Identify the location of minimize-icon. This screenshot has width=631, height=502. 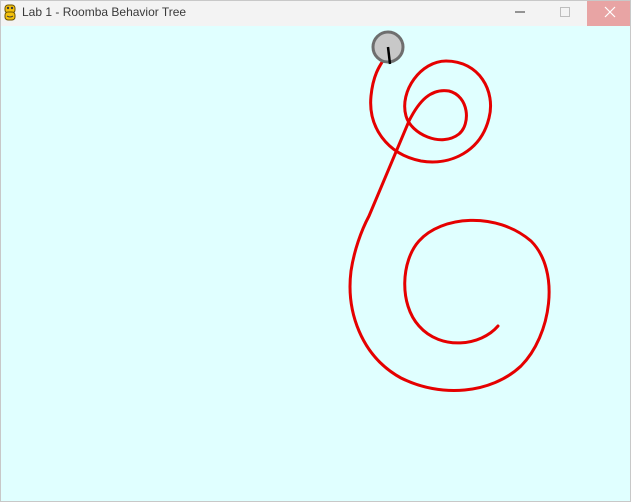
(520, 14).